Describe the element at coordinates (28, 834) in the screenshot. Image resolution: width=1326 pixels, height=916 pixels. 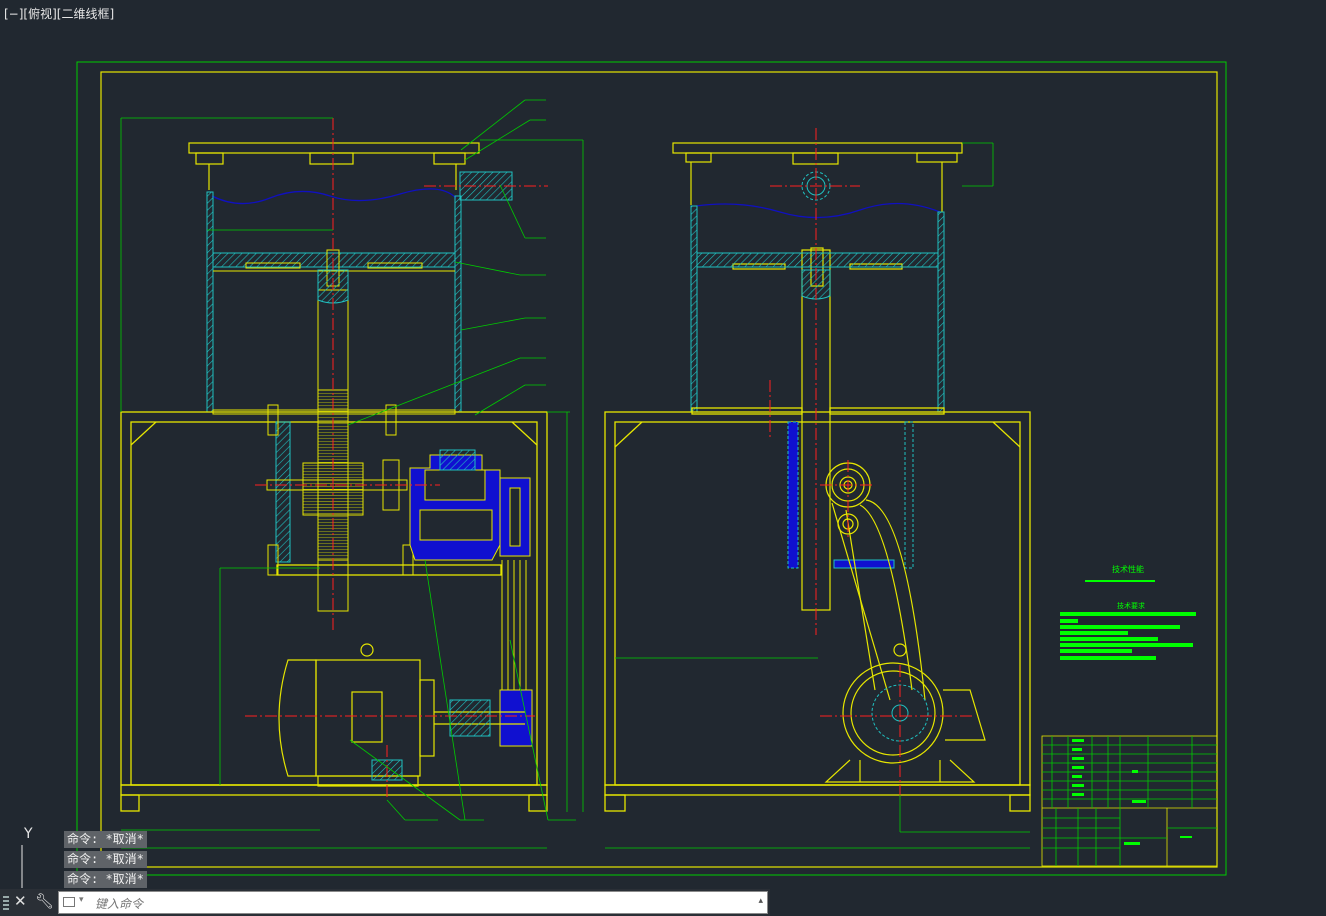
I see `ucs-y-label: Y` at that location.